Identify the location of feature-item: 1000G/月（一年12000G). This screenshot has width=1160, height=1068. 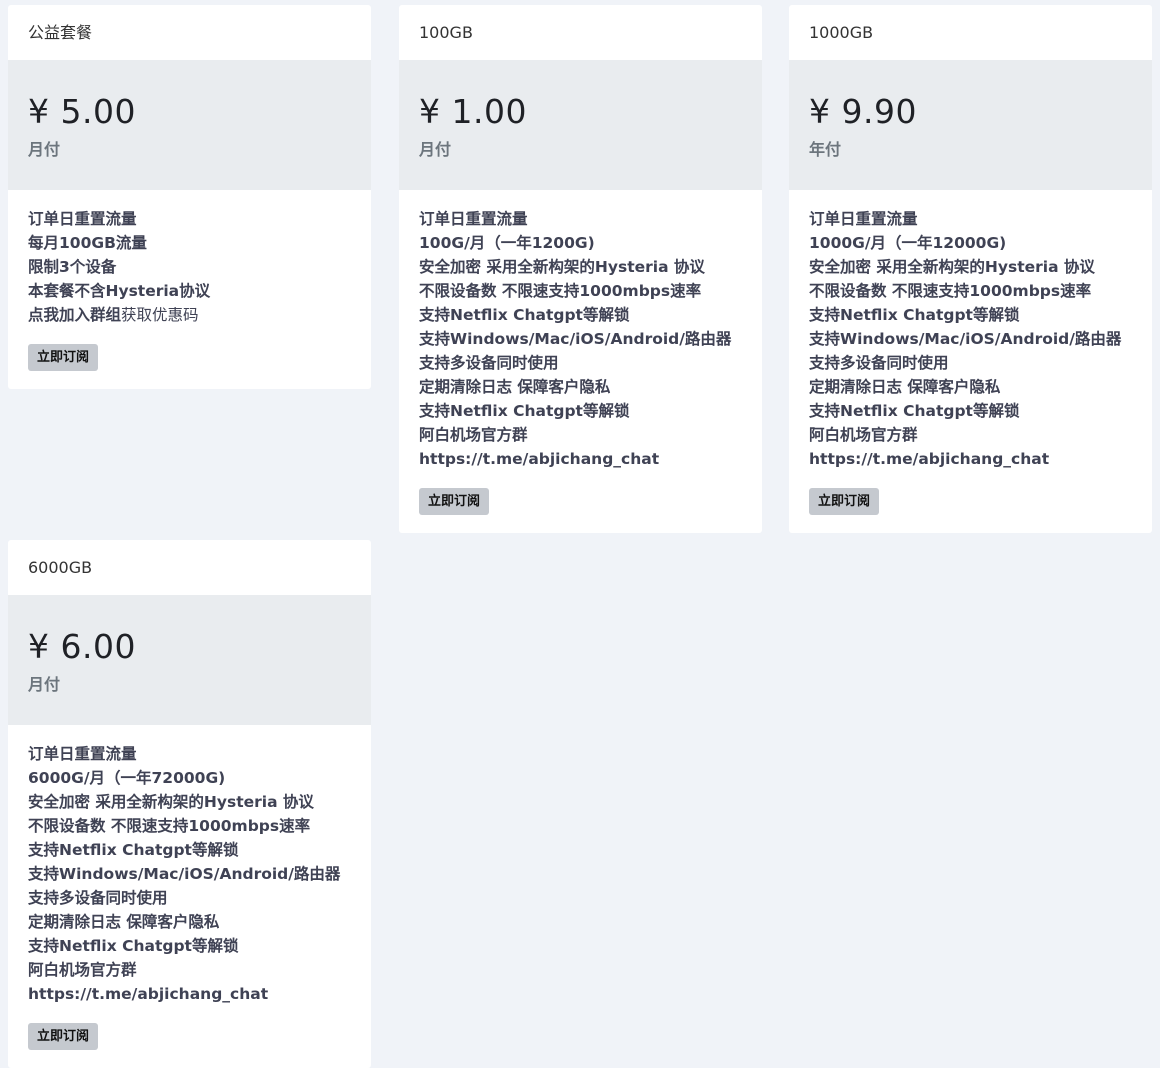
(908, 243).